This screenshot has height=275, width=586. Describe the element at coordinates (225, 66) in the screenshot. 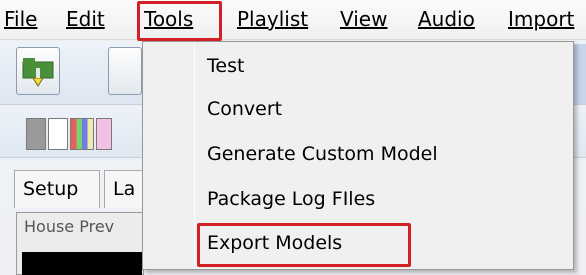

I see `menu-item-test: Test` at that location.